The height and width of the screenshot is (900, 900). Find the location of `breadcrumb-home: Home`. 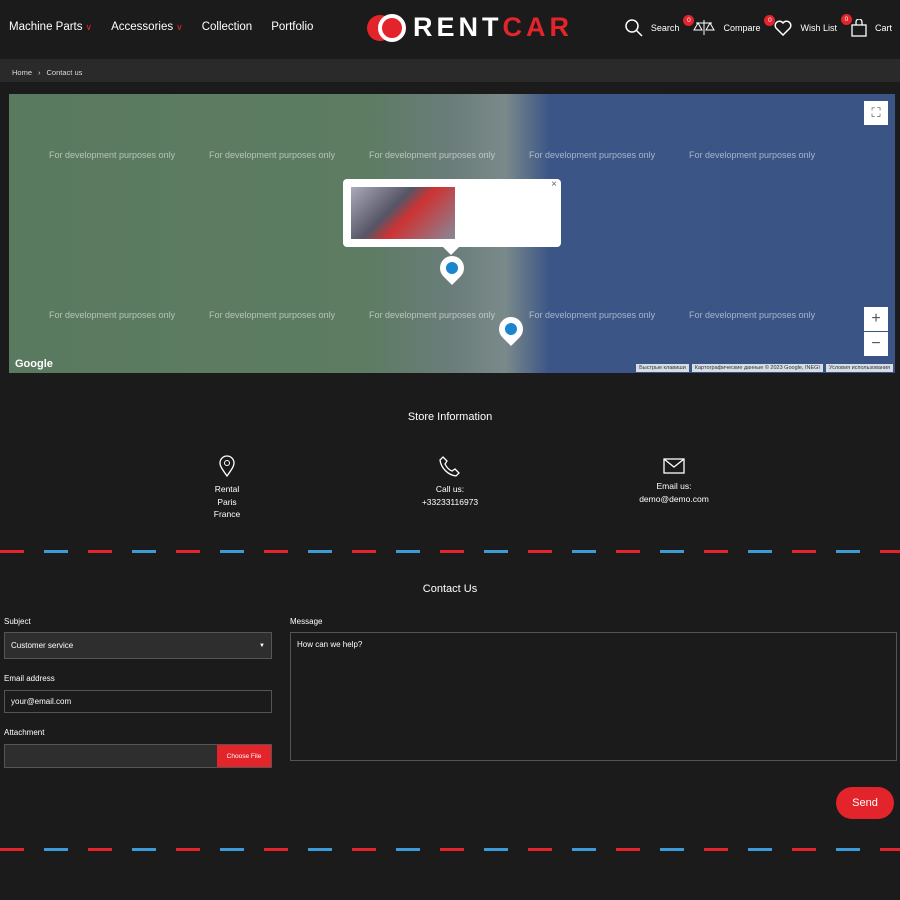

breadcrumb-home: Home is located at coordinates (22, 72).